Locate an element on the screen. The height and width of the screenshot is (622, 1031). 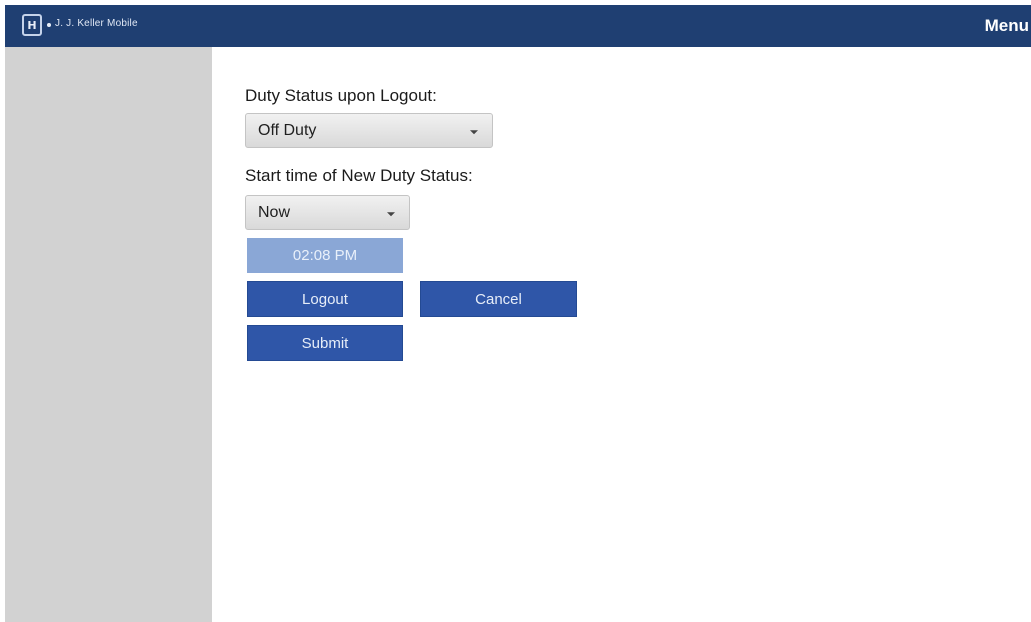
start-time-label: Start time of New Duty Status: is located at coordinates (359, 175).